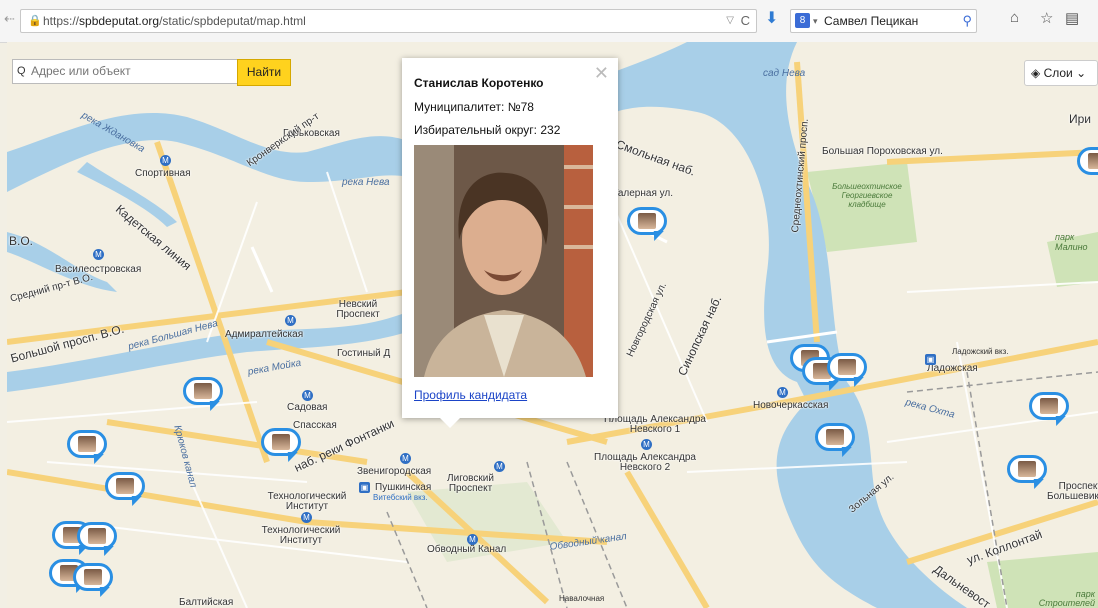 This screenshot has width=1098, height=608. Describe the element at coordinates (1058, 73) in the screenshot. I see `layers-label: Слои` at that location.